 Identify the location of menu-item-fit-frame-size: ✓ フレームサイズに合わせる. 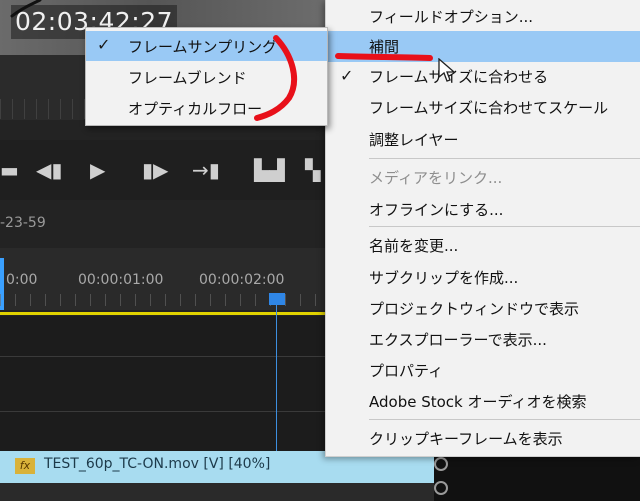
(483, 76).